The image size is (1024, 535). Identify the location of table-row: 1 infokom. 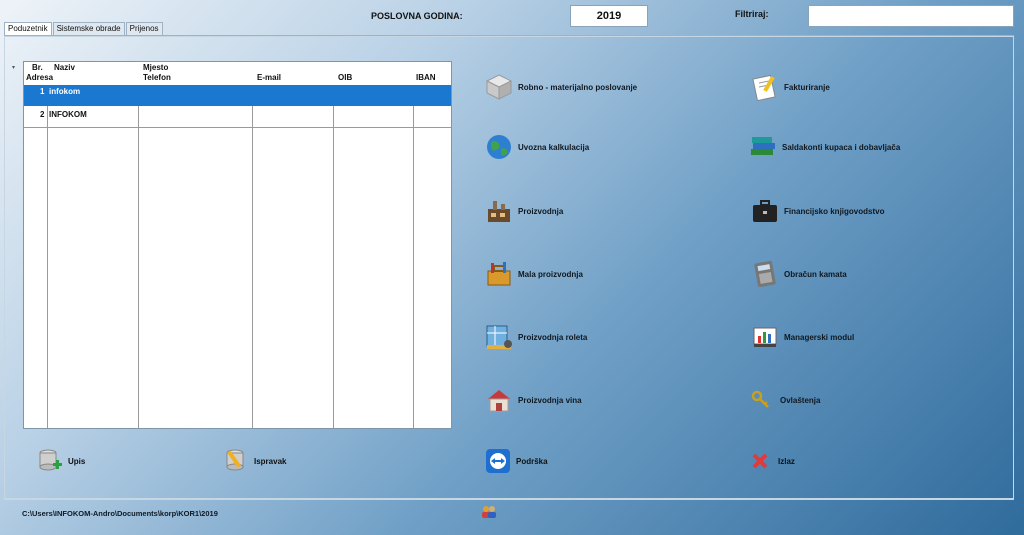
(237, 95).